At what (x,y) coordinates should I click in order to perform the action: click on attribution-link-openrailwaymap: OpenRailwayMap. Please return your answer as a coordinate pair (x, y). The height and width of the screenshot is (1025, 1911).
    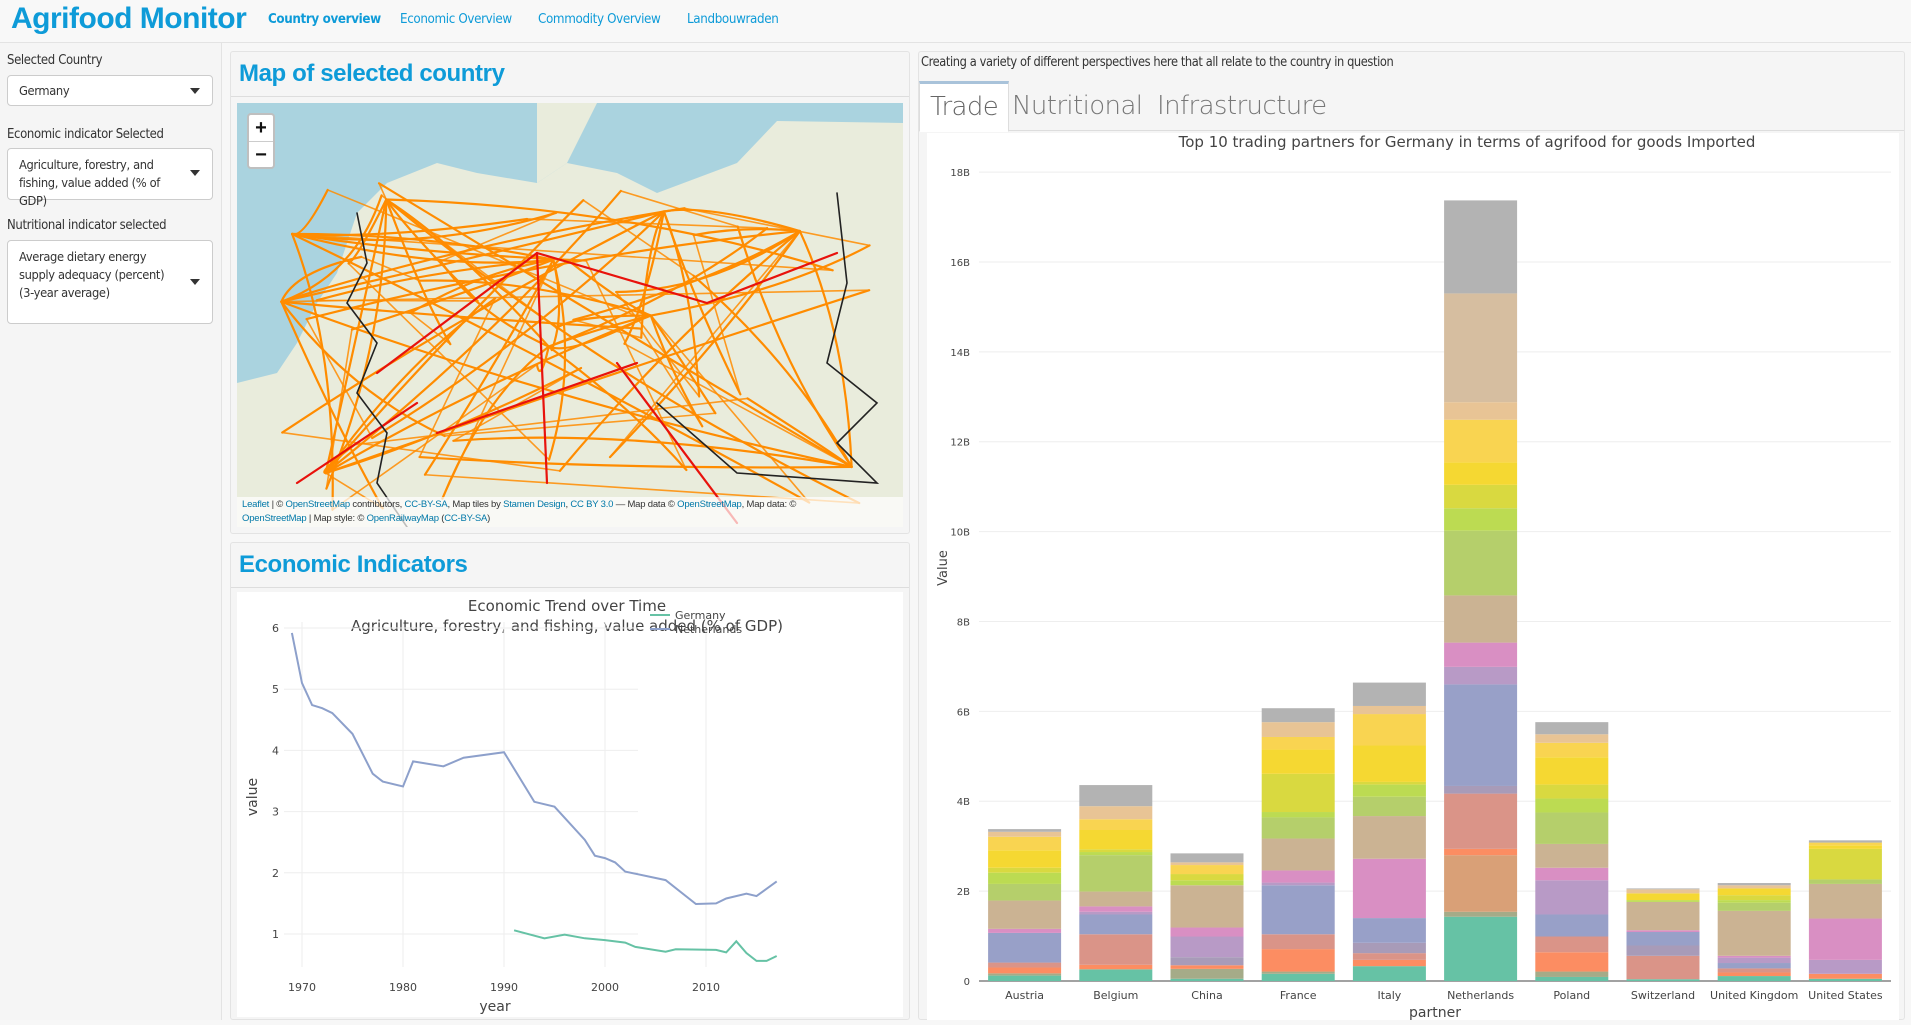
    Looking at the image, I should click on (403, 518).